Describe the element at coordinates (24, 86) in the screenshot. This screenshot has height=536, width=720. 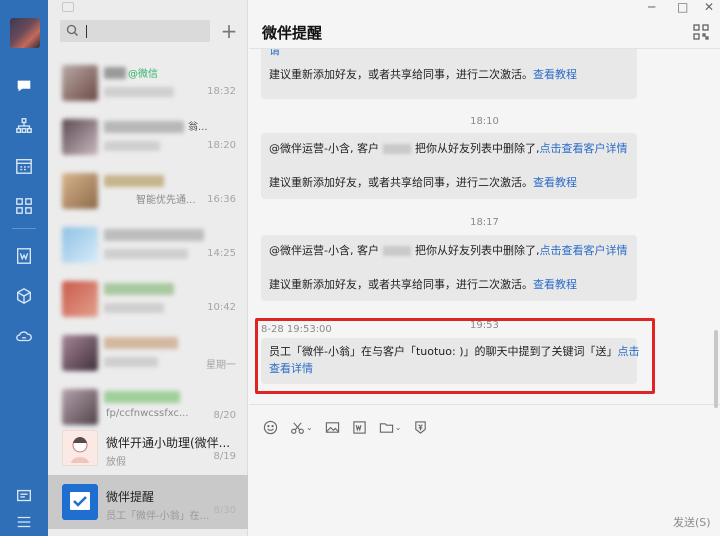
I see `chat-icon` at that location.